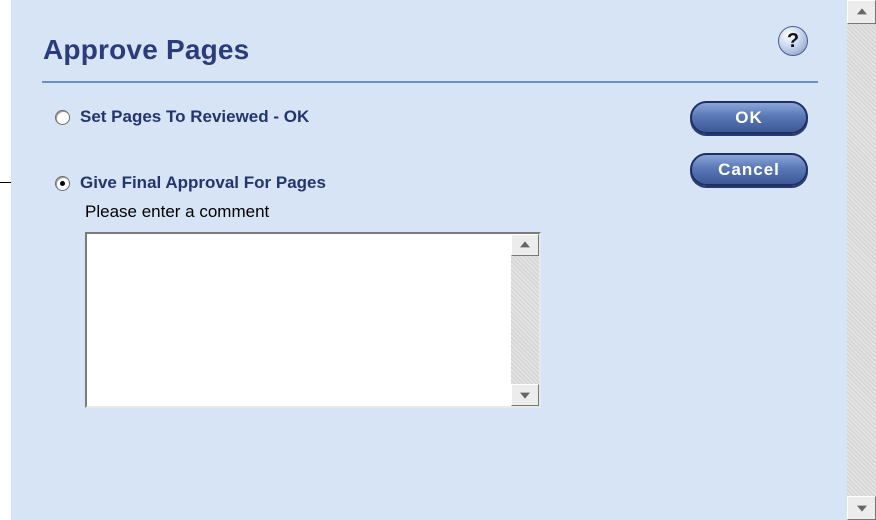  Describe the element at coordinates (749, 169) in the screenshot. I see `cancel-button: Cancel` at that location.